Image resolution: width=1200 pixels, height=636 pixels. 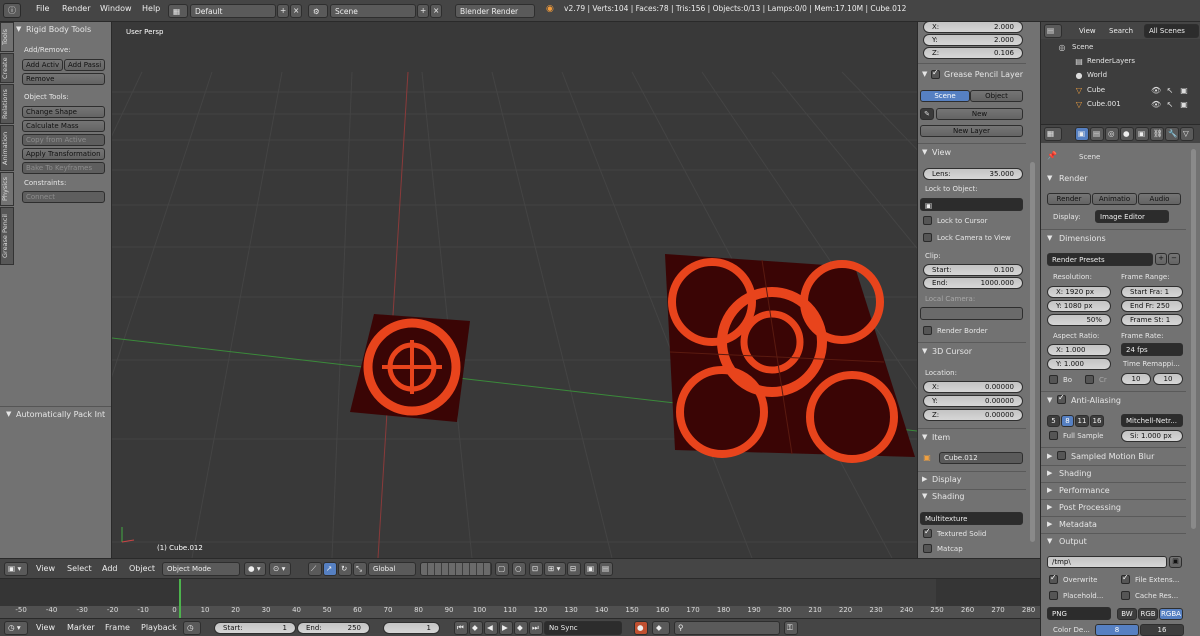 I want to click on tab-tools: Tools, so click(x=7, y=37).